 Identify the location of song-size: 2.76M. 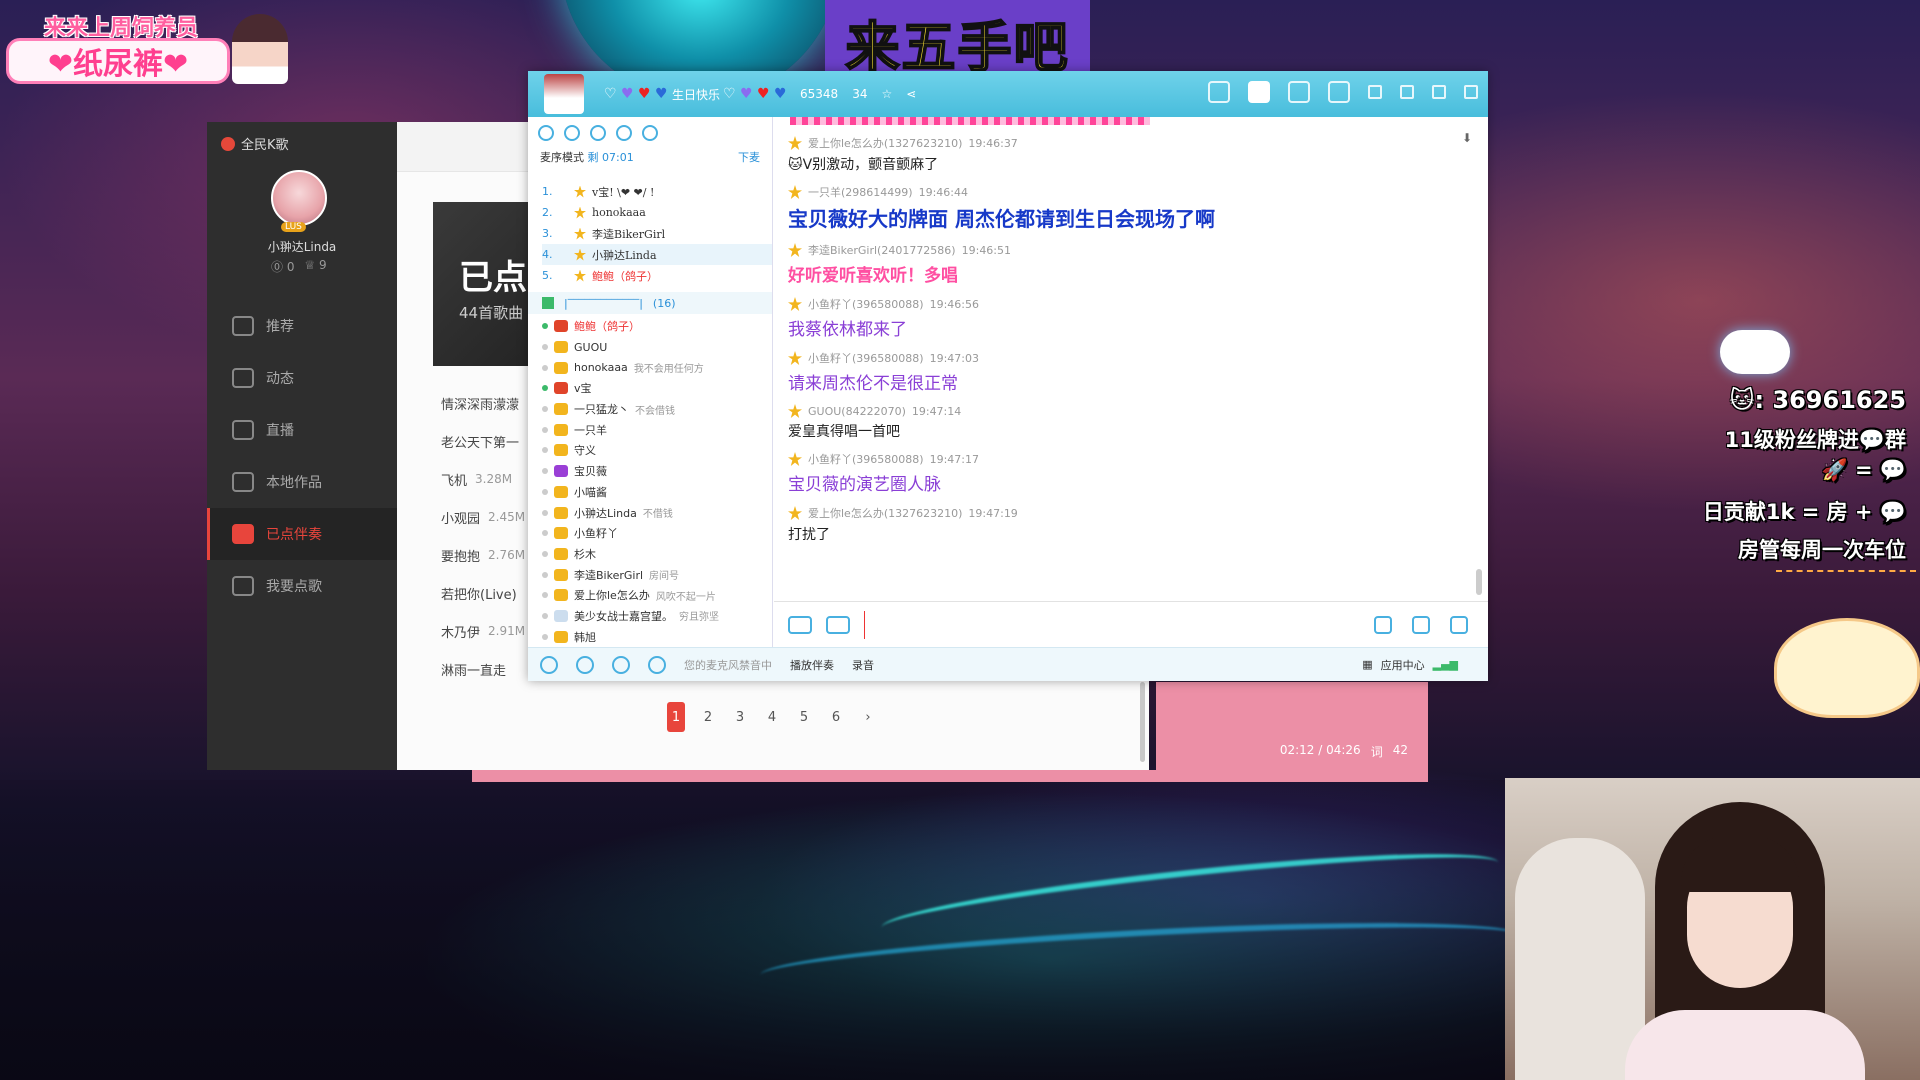
(507, 555).